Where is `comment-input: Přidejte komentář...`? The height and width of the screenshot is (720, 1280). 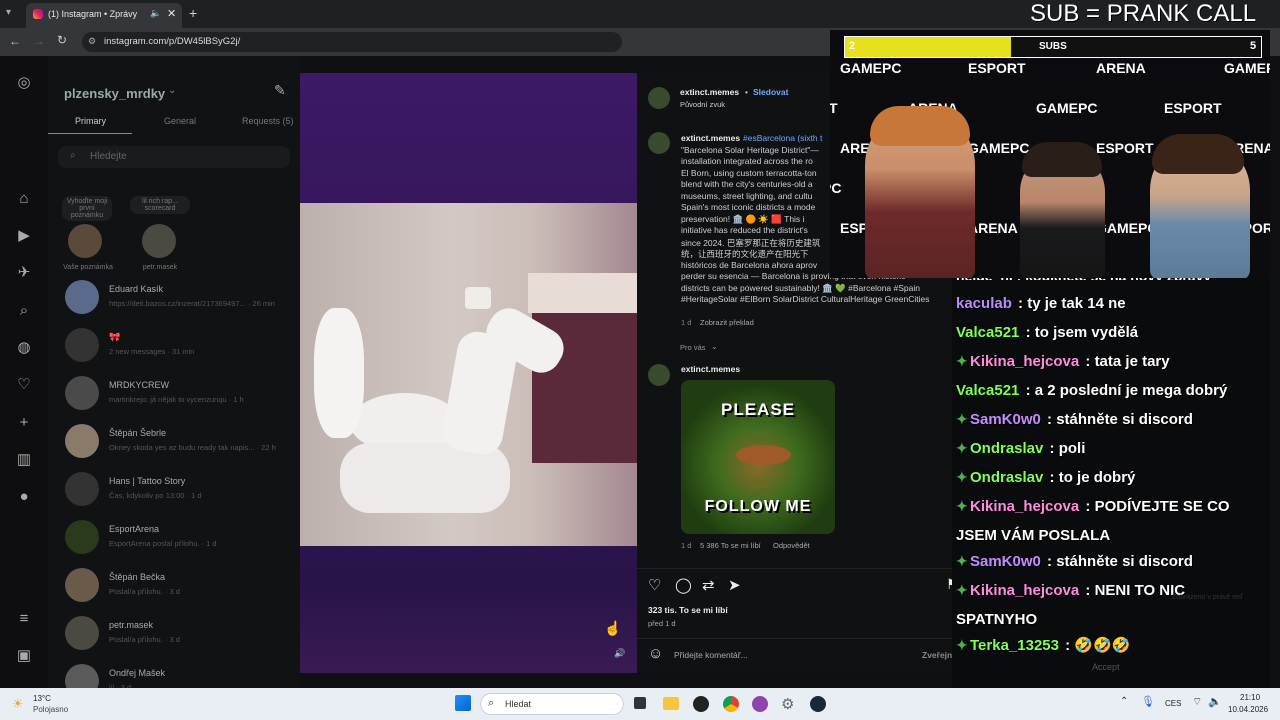
comment-input: Přidejte komentář... is located at coordinates (711, 655).